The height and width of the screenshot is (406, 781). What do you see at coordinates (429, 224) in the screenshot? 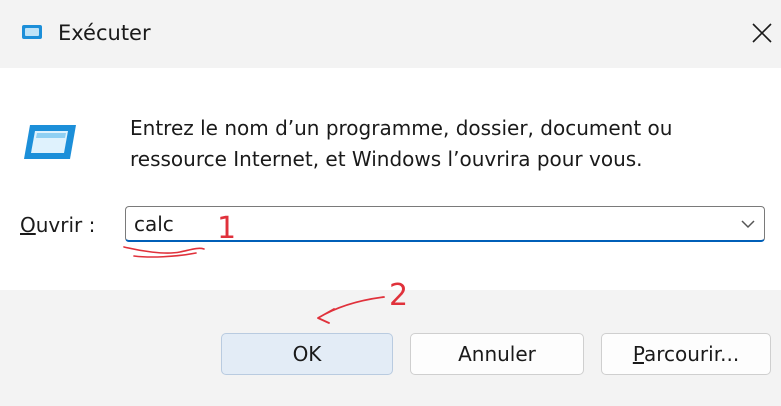
I see `open-input` at bounding box center [429, 224].